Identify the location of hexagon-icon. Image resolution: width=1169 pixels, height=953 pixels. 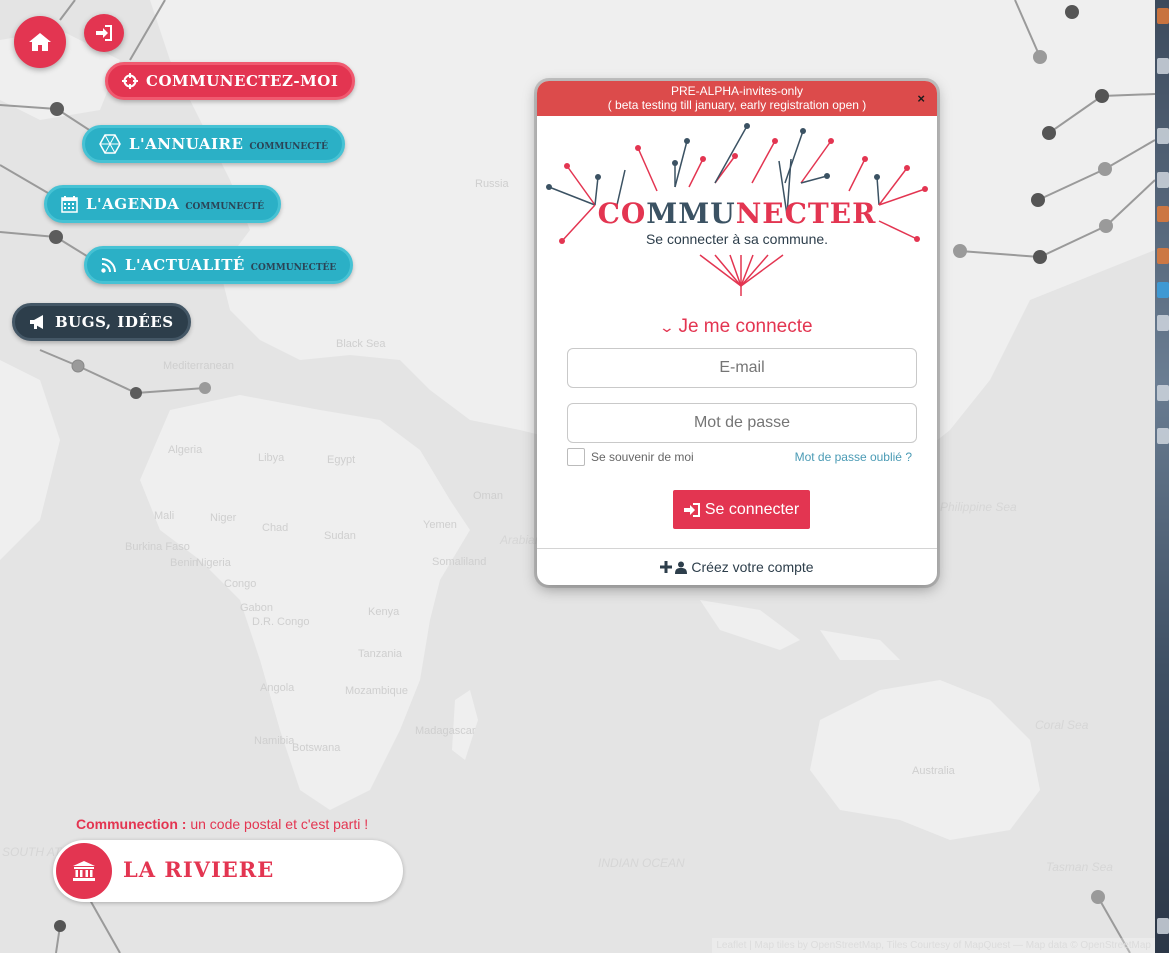
(110, 144).